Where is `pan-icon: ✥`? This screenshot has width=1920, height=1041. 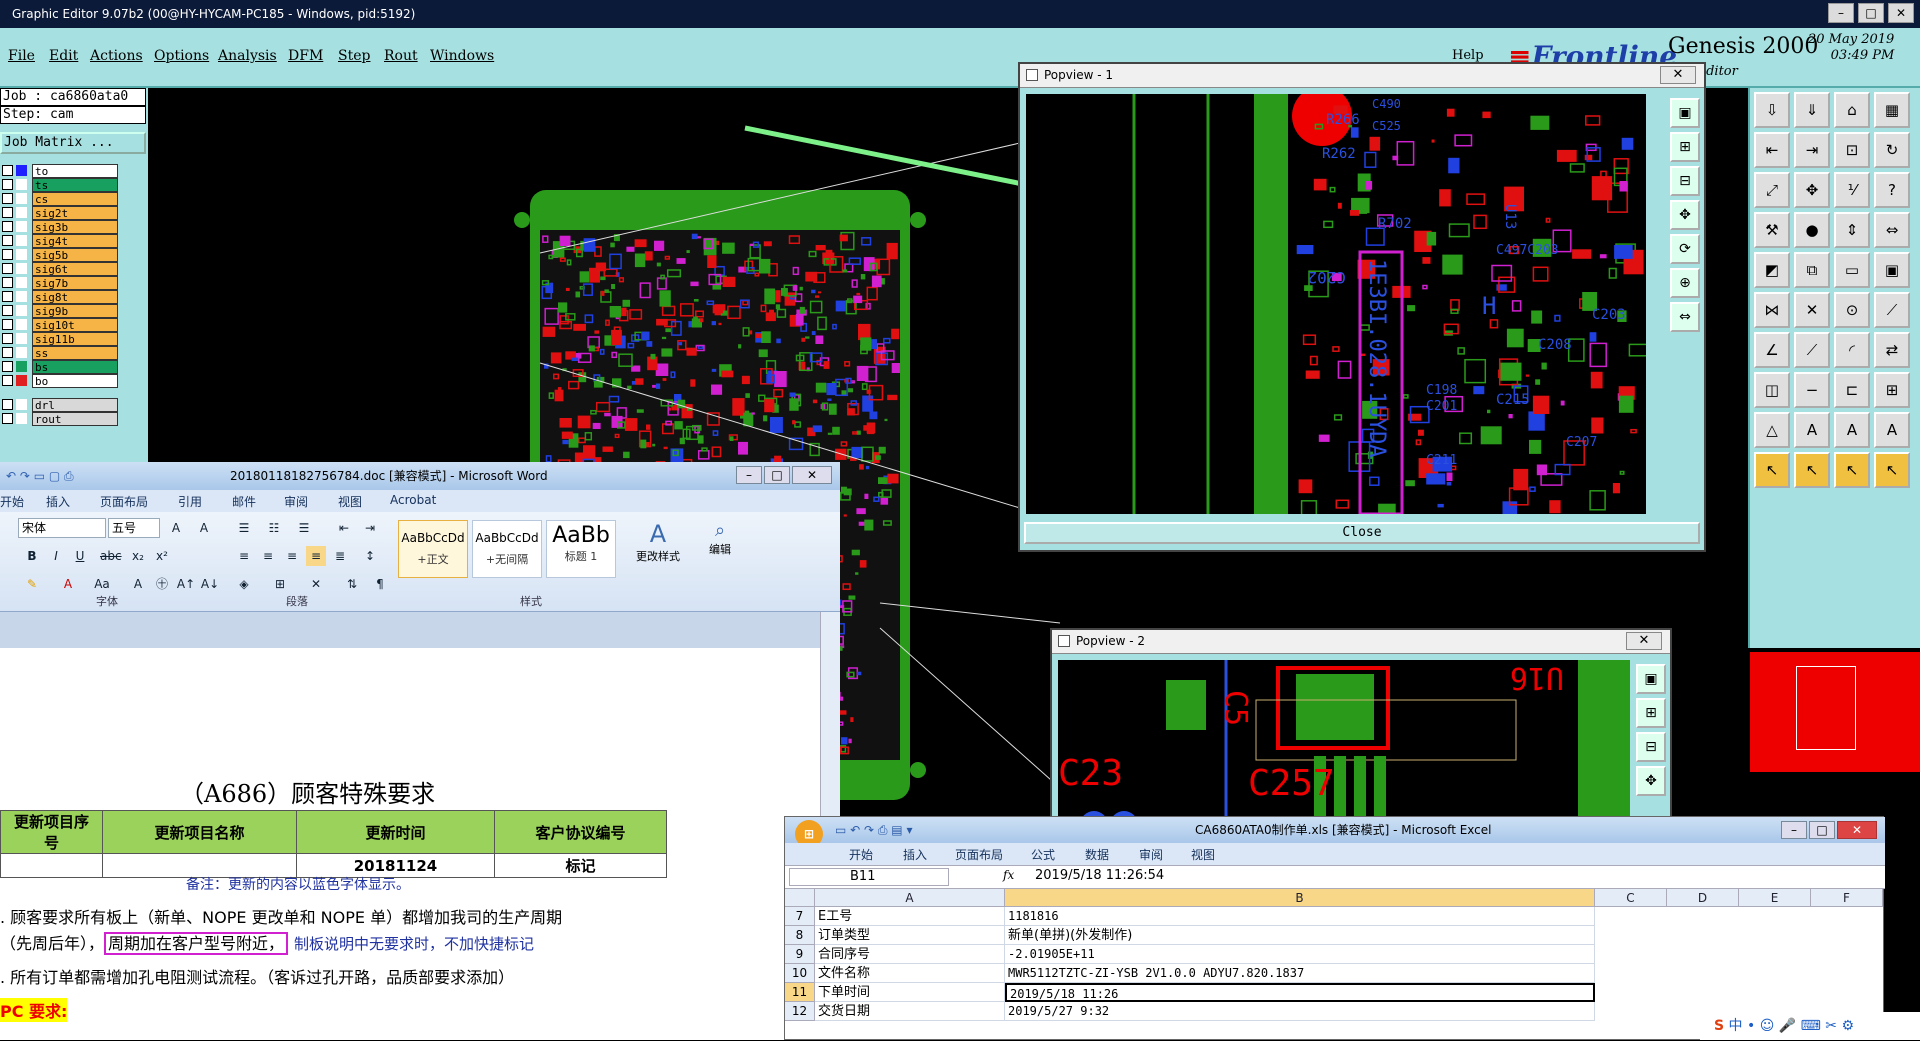 pan-icon: ✥ is located at coordinates (1651, 781).